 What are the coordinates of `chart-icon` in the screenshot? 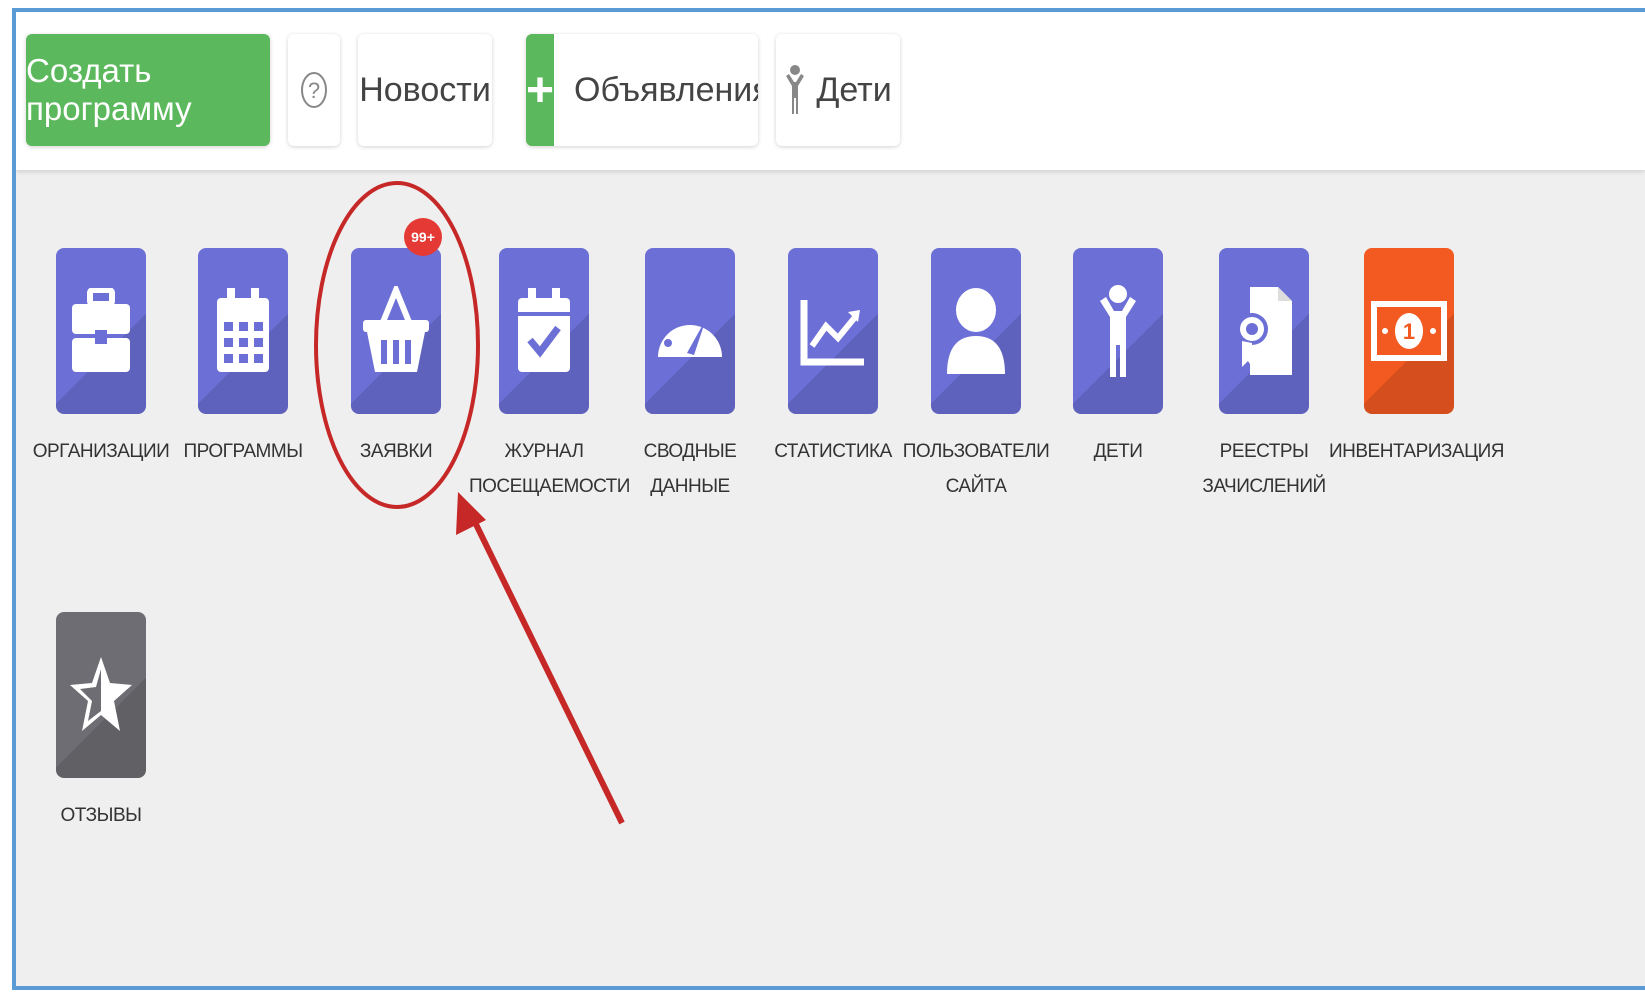 It's located at (832, 333).